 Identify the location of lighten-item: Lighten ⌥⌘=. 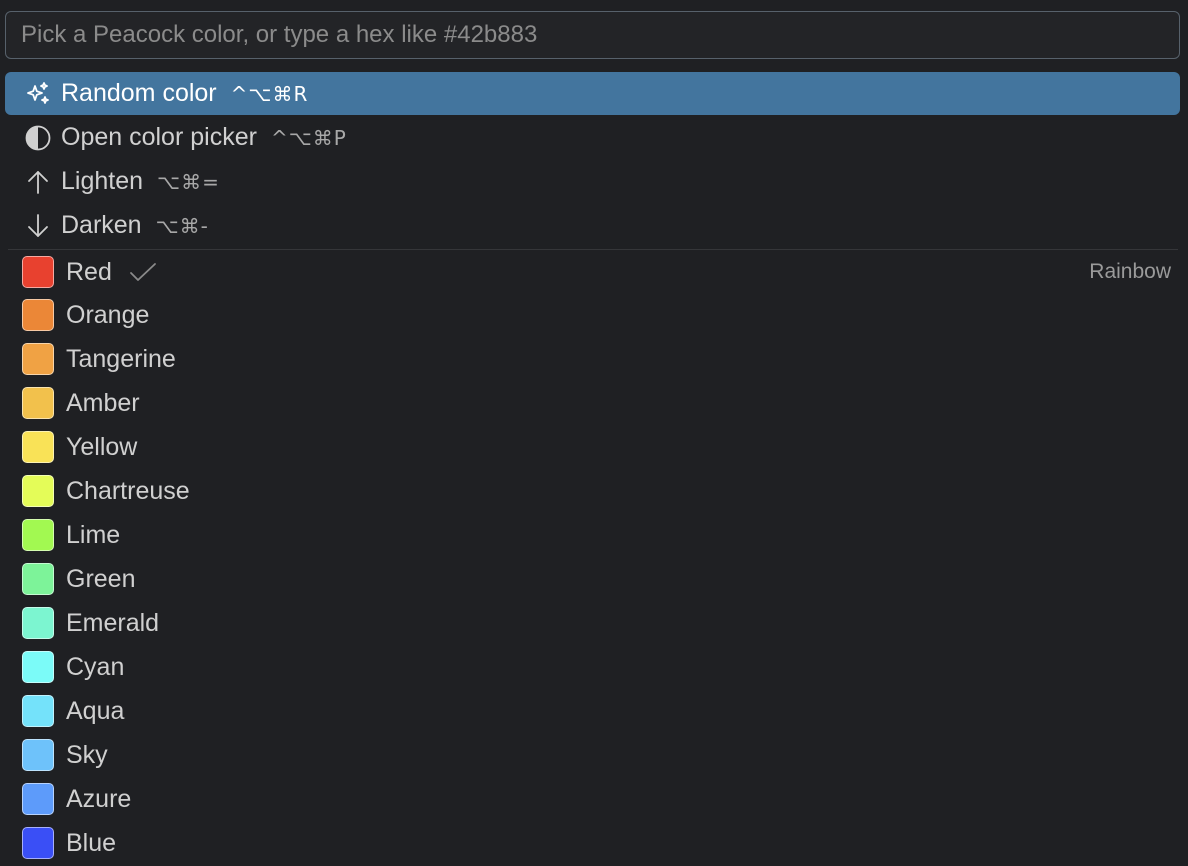
(592, 181).